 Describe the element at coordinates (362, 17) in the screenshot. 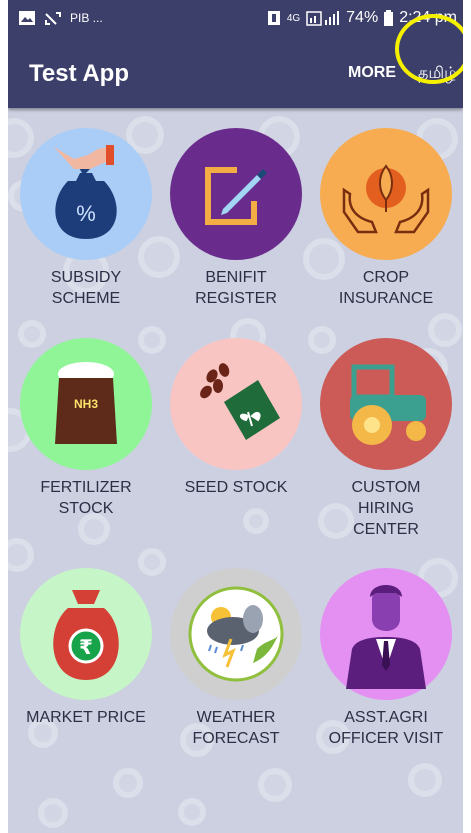

I see `battery-percent: 74%` at that location.